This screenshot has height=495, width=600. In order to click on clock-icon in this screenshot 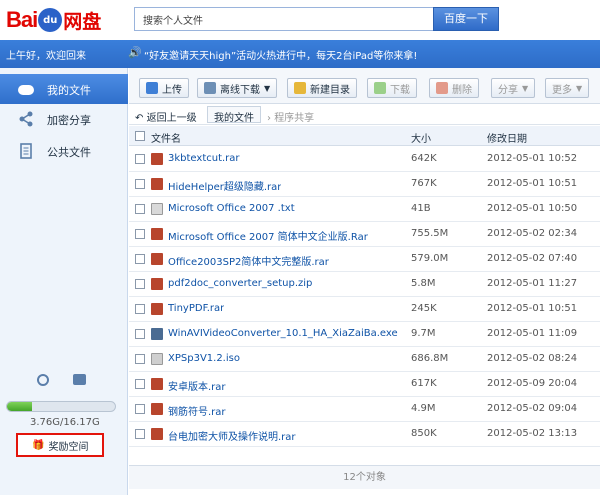, I will do `click(43, 380)`.